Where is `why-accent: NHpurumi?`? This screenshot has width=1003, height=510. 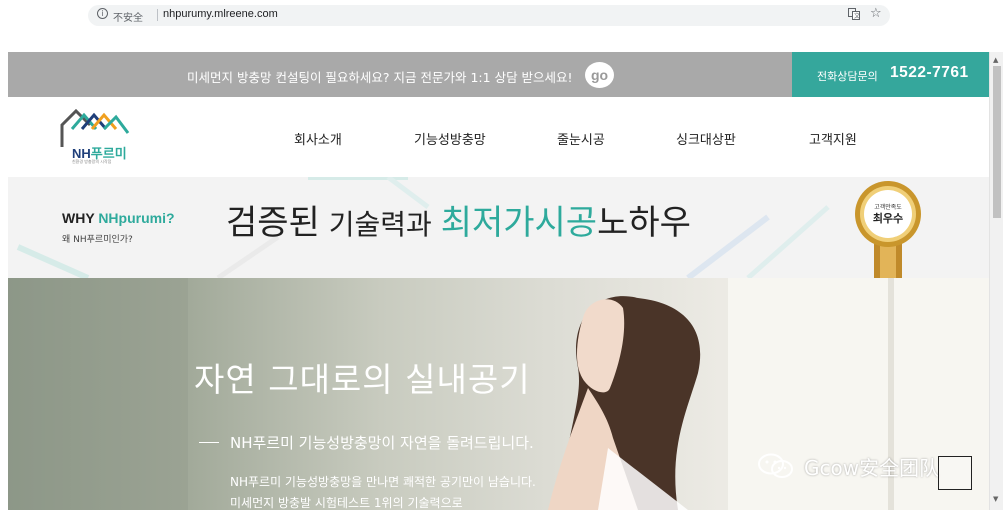
why-accent: NHpurumi? is located at coordinates (136, 218).